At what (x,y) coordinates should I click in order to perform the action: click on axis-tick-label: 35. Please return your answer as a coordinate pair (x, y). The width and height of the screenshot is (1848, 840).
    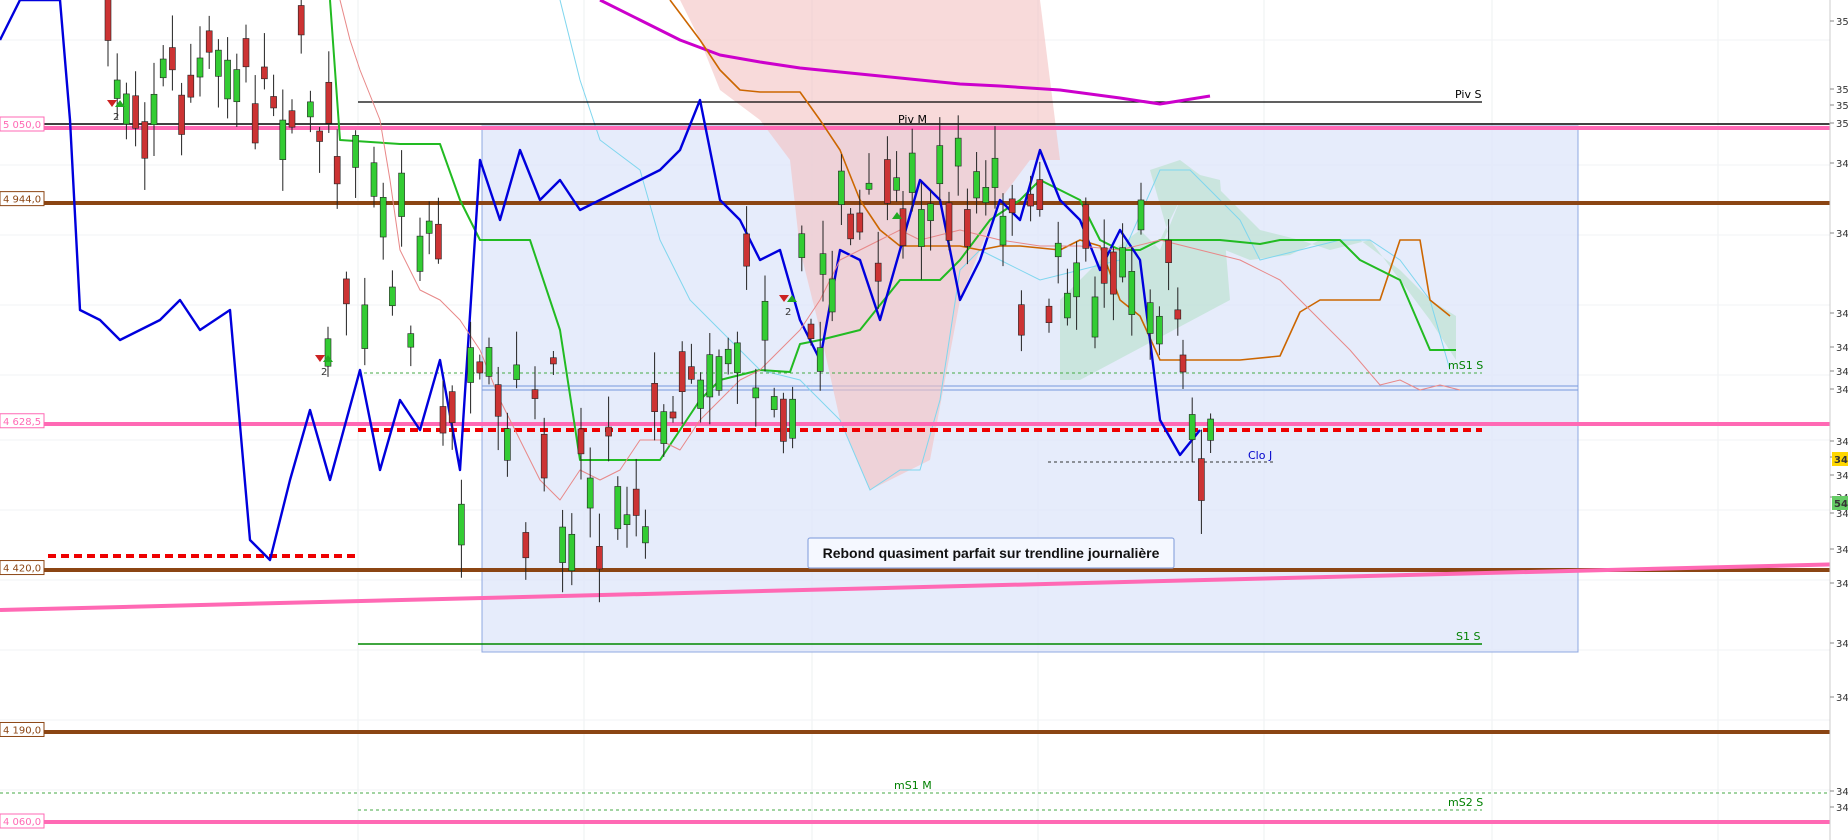
    Looking at the image, I should click on (1842, 90).